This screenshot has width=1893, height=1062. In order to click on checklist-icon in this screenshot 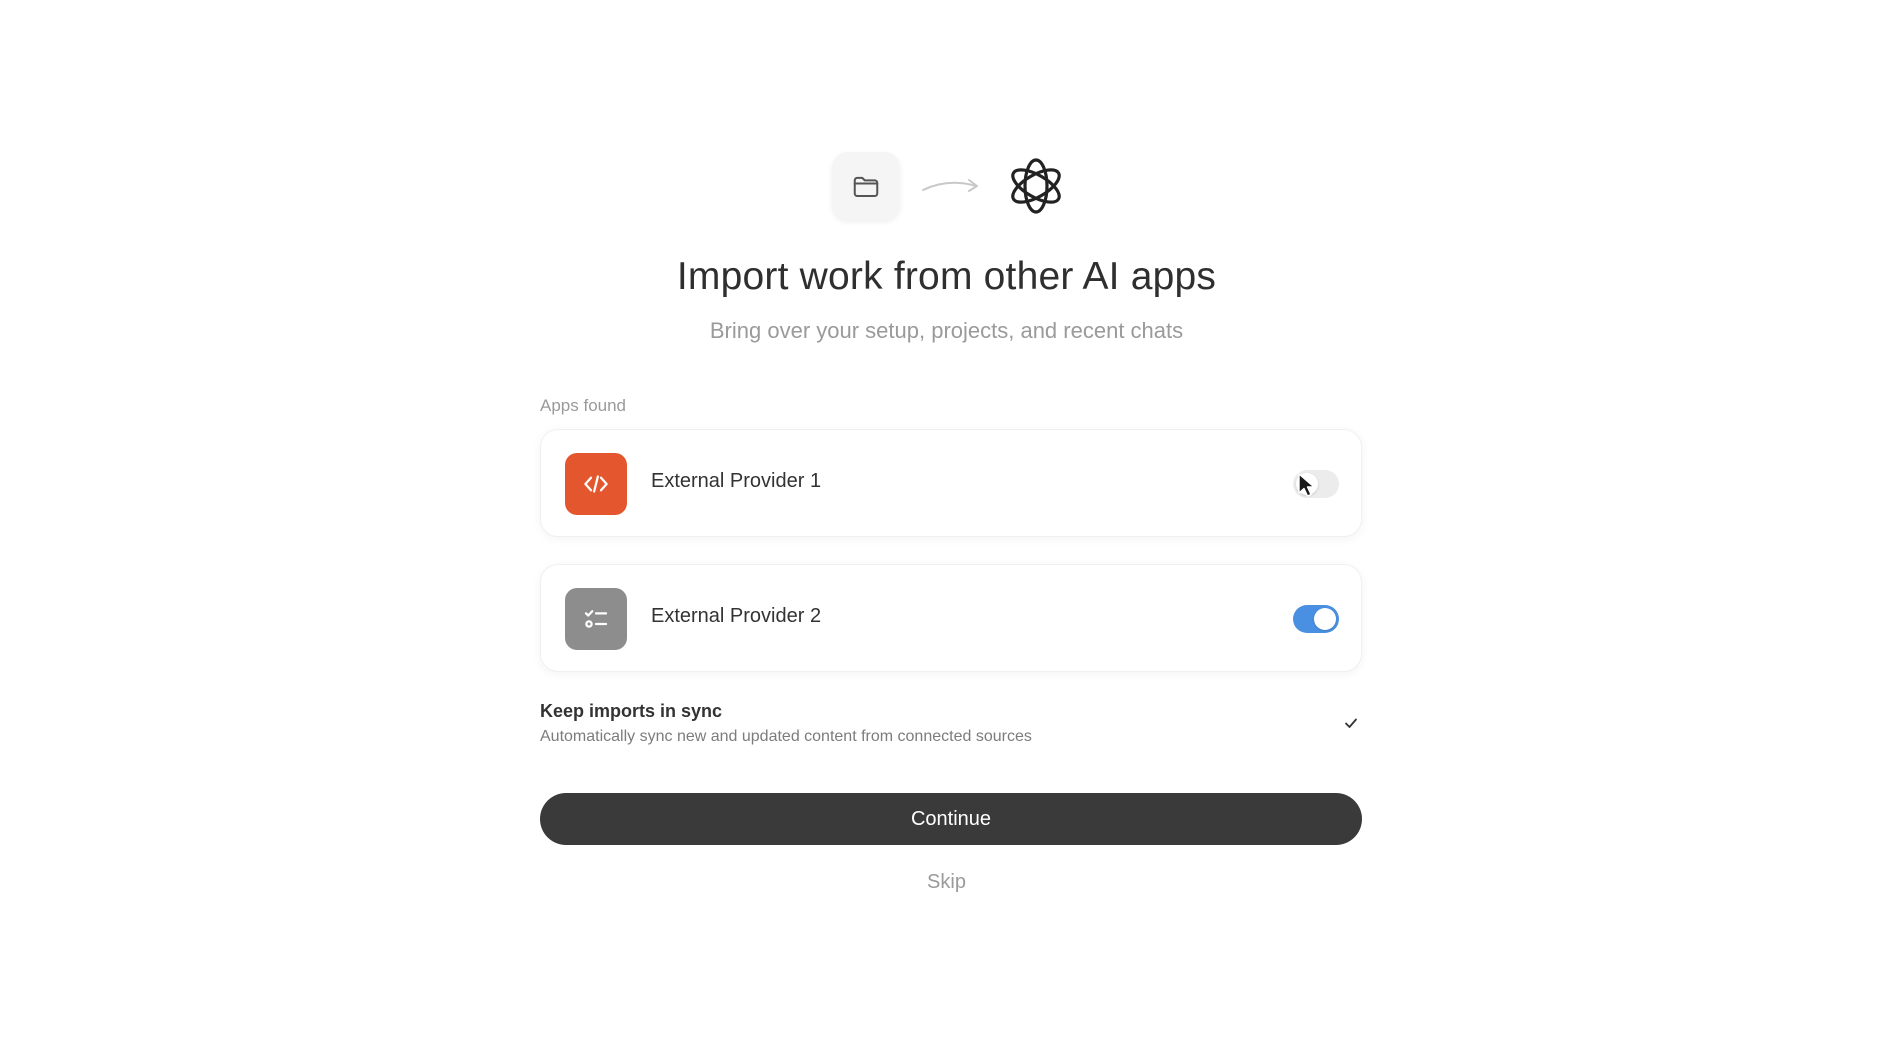, I will do `click(596, 619)`.